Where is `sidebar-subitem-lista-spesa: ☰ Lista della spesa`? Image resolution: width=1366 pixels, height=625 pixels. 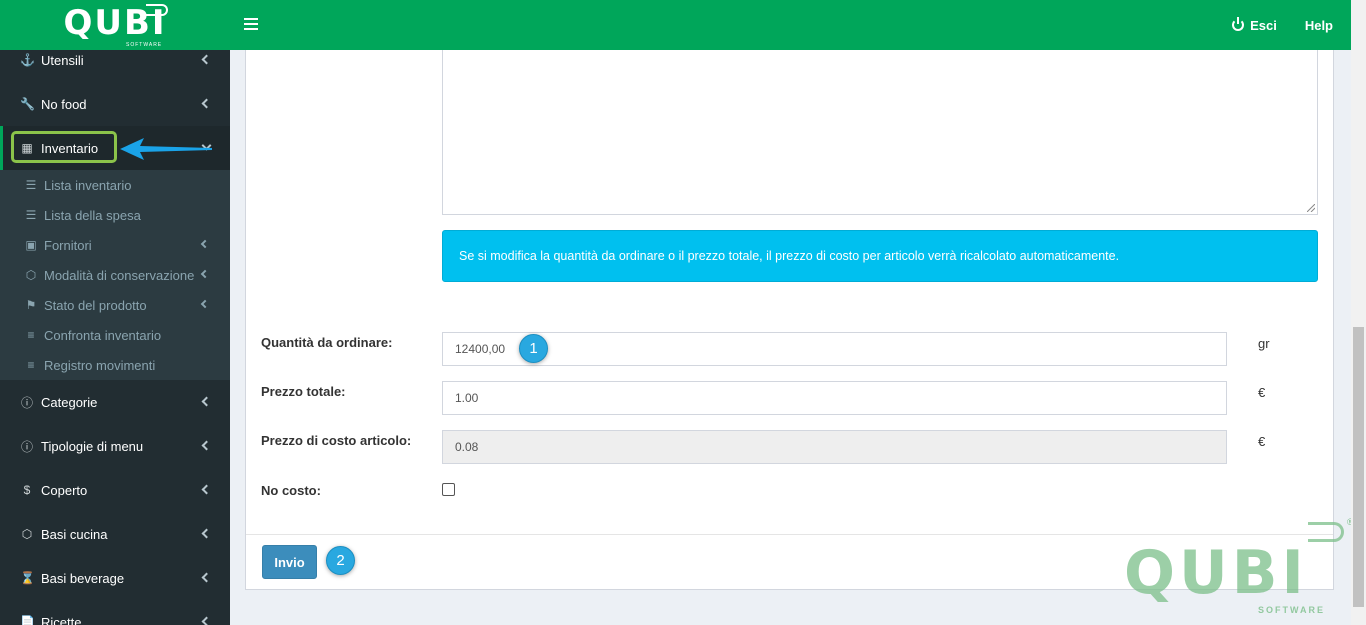
sidebar-subitem-lista-spesa: ☰ Lista della spesa is located at coordinates (115, 215).